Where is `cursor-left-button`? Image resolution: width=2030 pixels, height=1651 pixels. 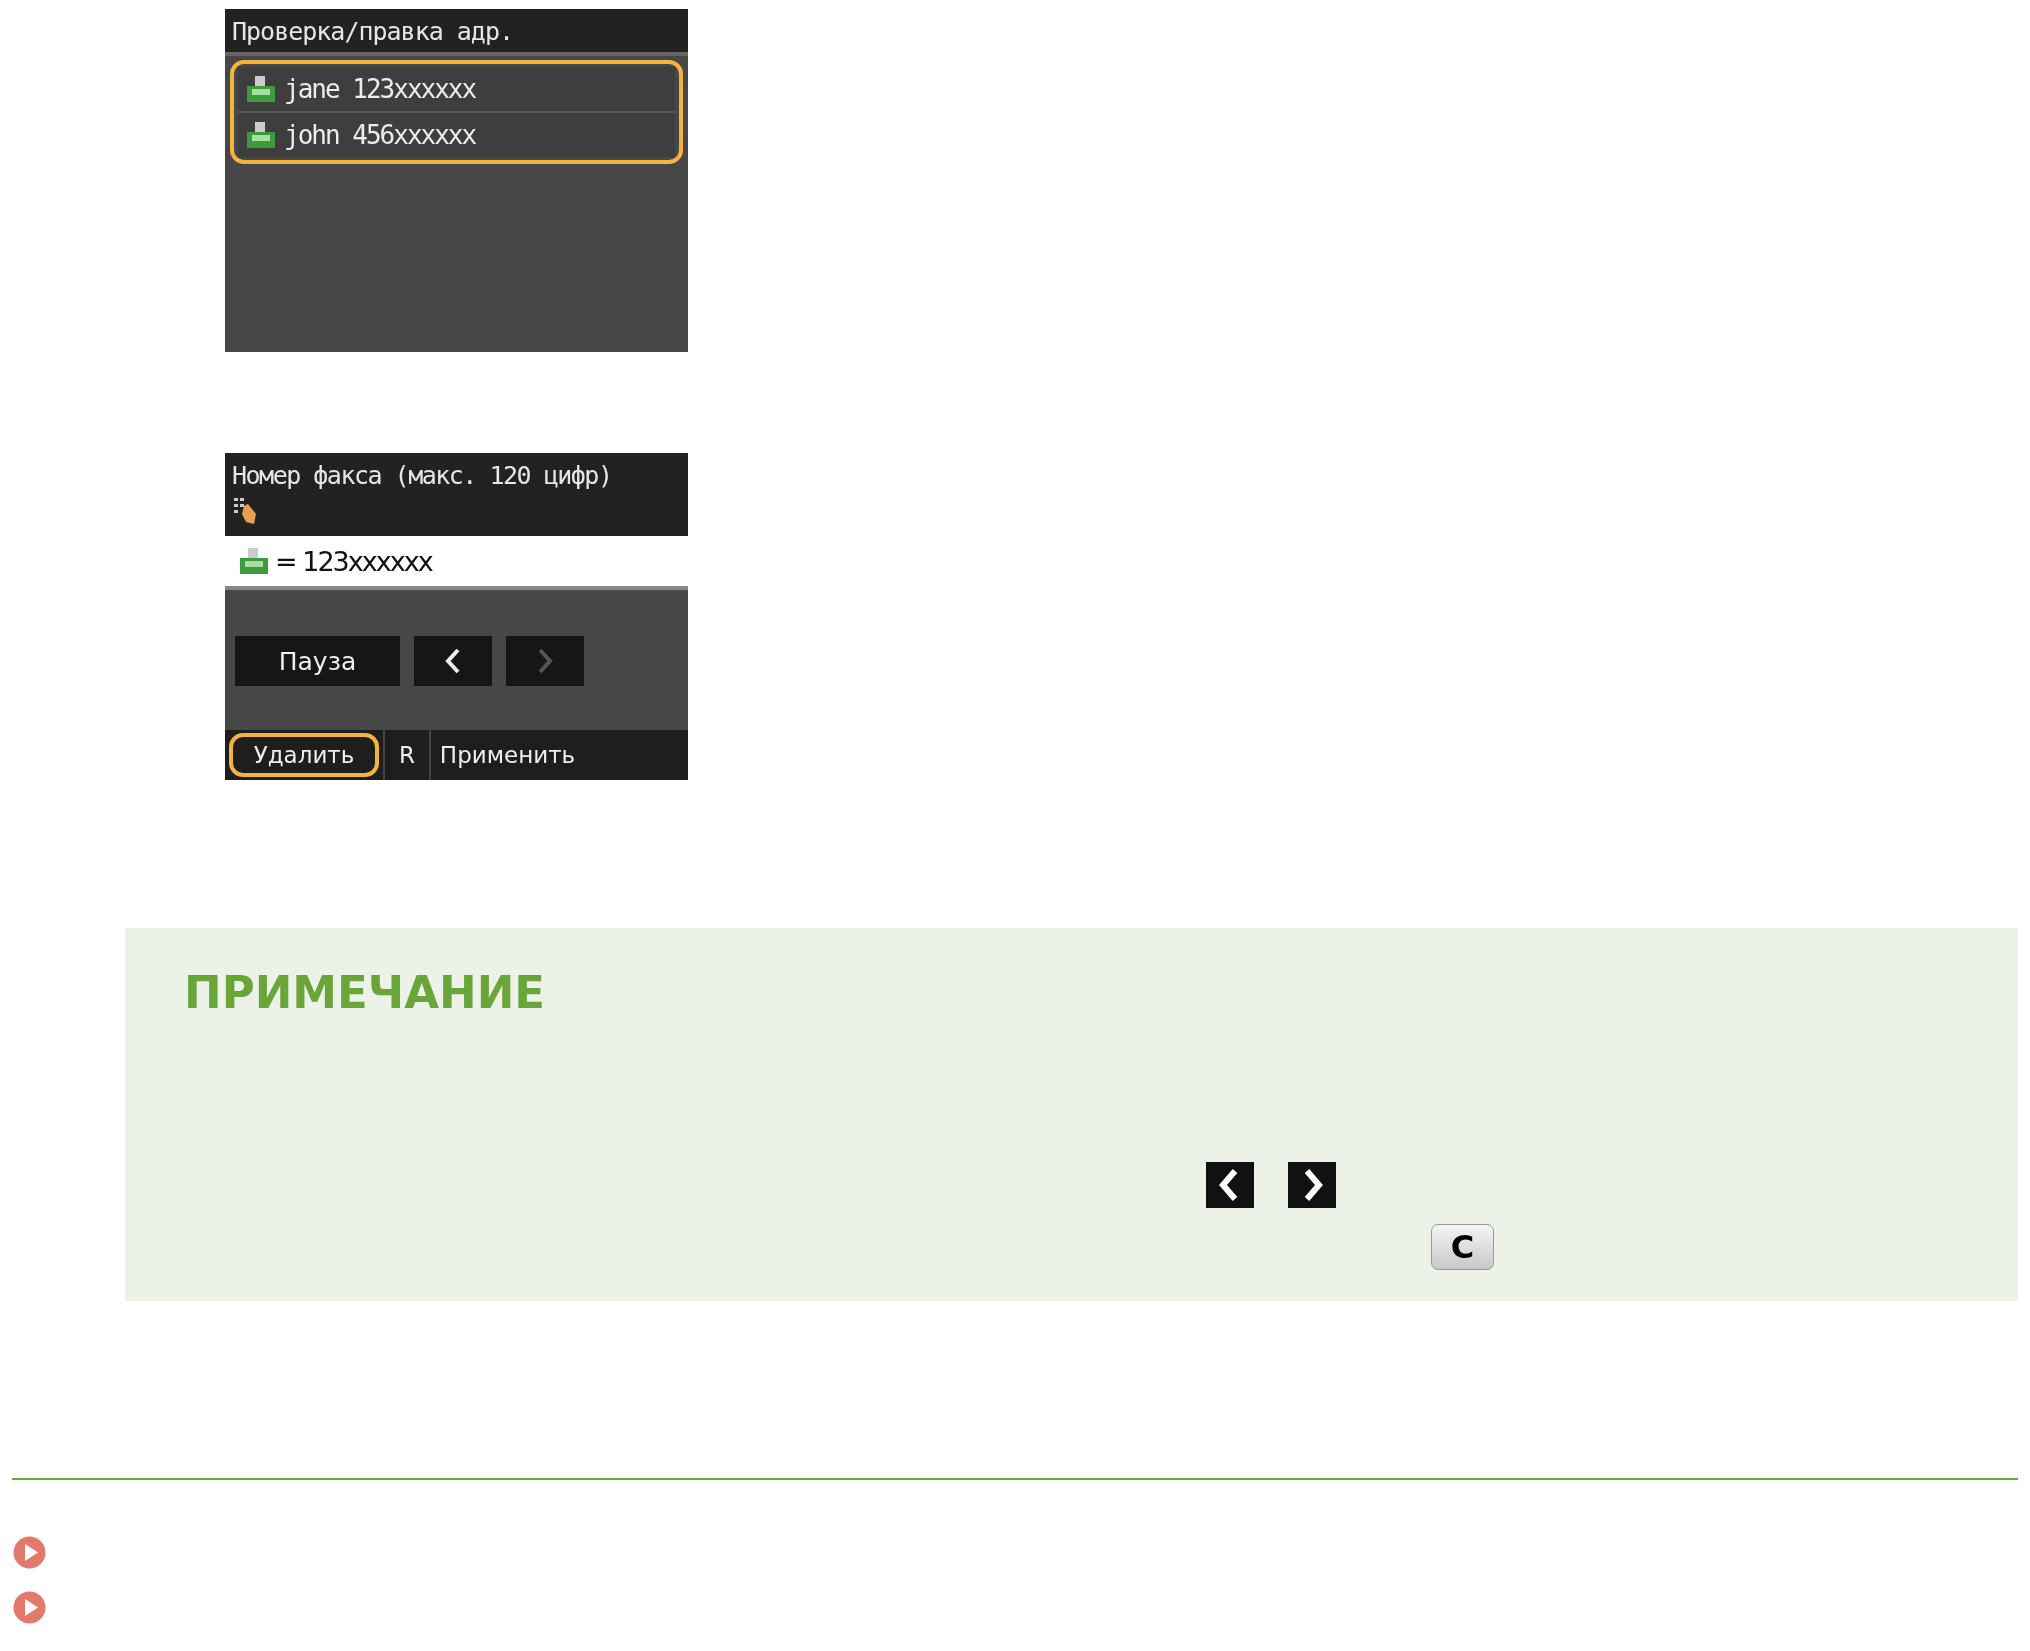 cursor-left-button is located at coordinates (453, 661).